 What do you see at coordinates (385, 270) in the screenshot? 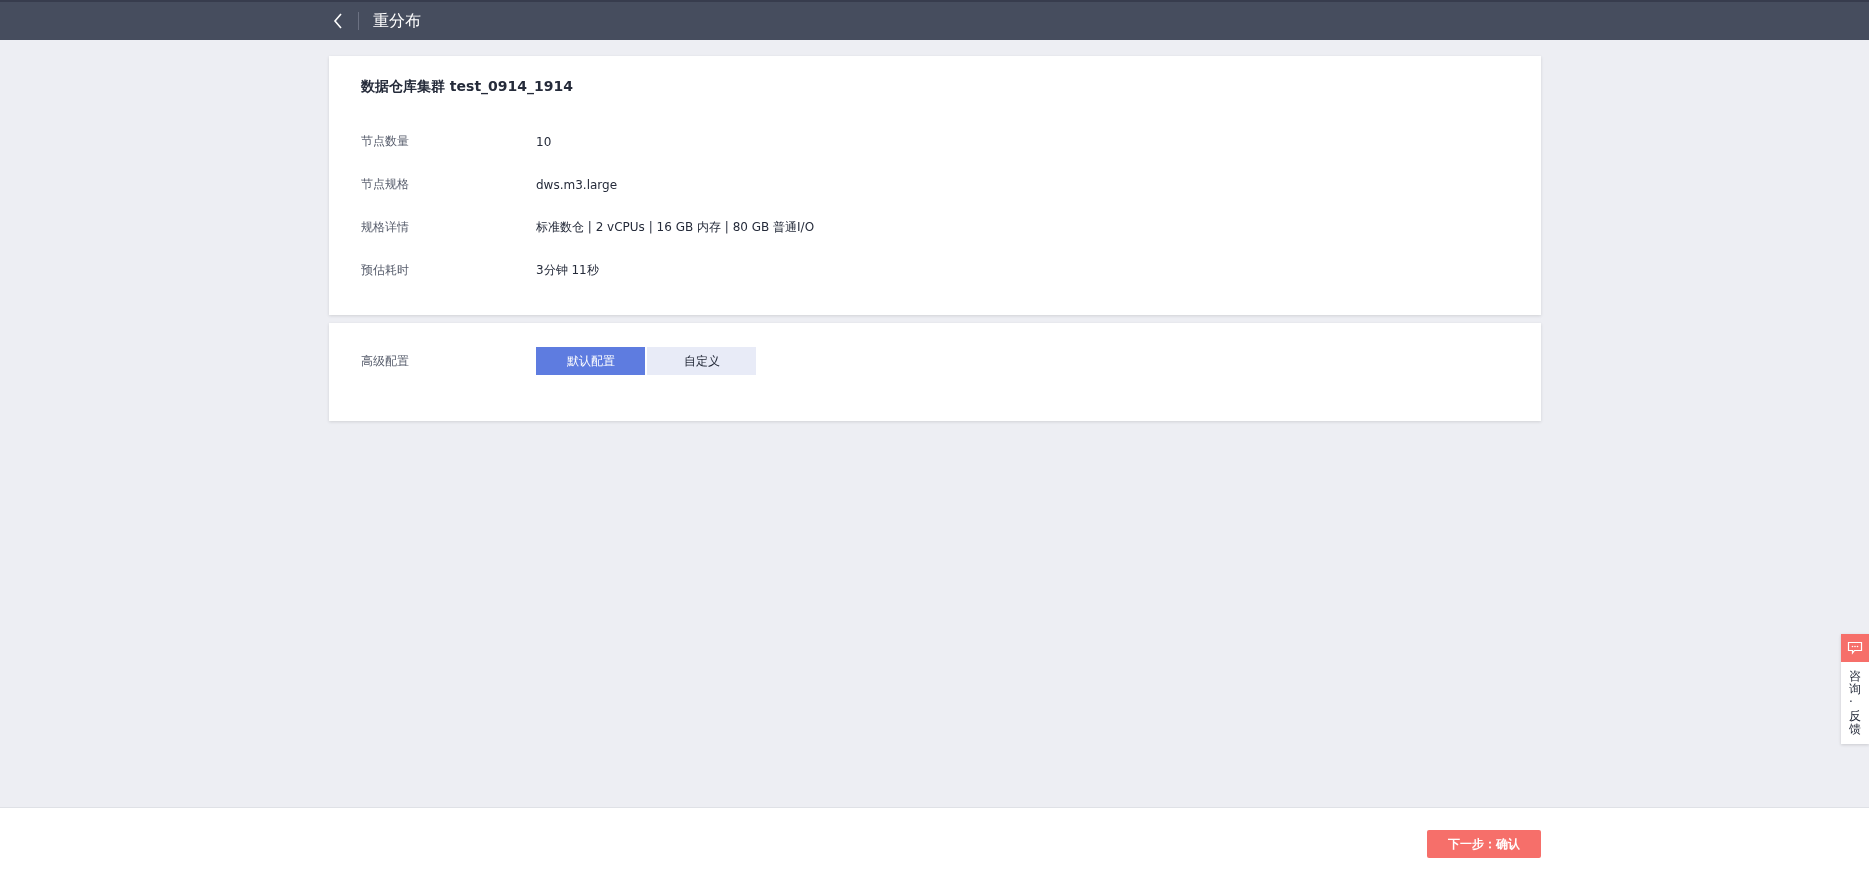
I see `field-label: 预估耗时` at bounding box center [385, 270].